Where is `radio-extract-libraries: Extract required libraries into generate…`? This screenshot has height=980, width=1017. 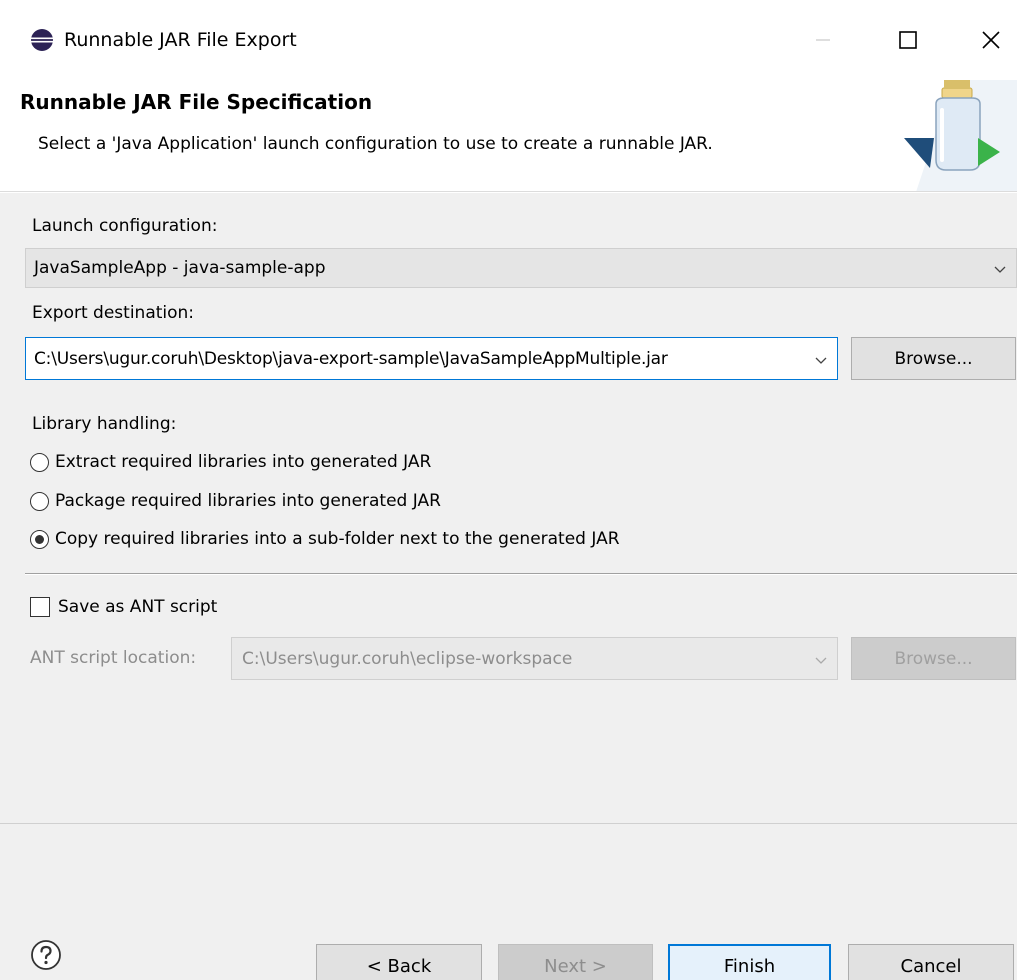 radio-extract-libraries: Extract required libraries into generate… is located at coordinates (230, 462).